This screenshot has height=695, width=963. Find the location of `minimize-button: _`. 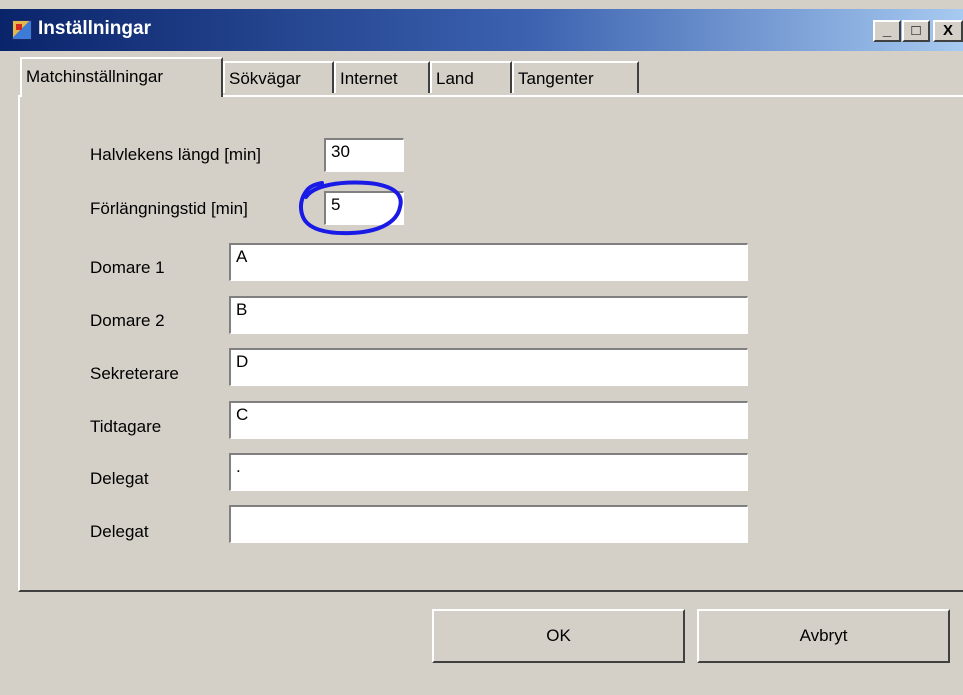

minimize-button: _ is located at coordinates (887, 31).